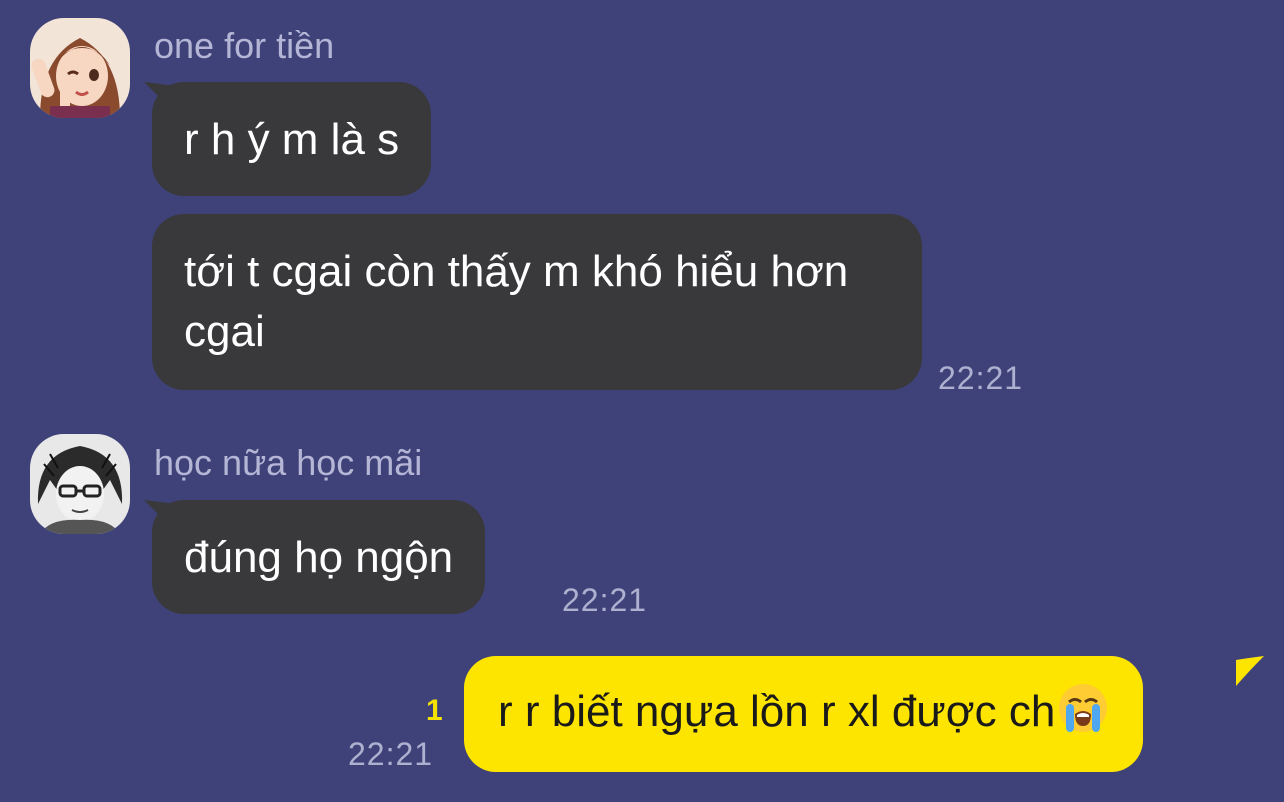  I want to click on my-message-bubble: r r biết ngựa lồn r xl được ch, so click(804, 714).